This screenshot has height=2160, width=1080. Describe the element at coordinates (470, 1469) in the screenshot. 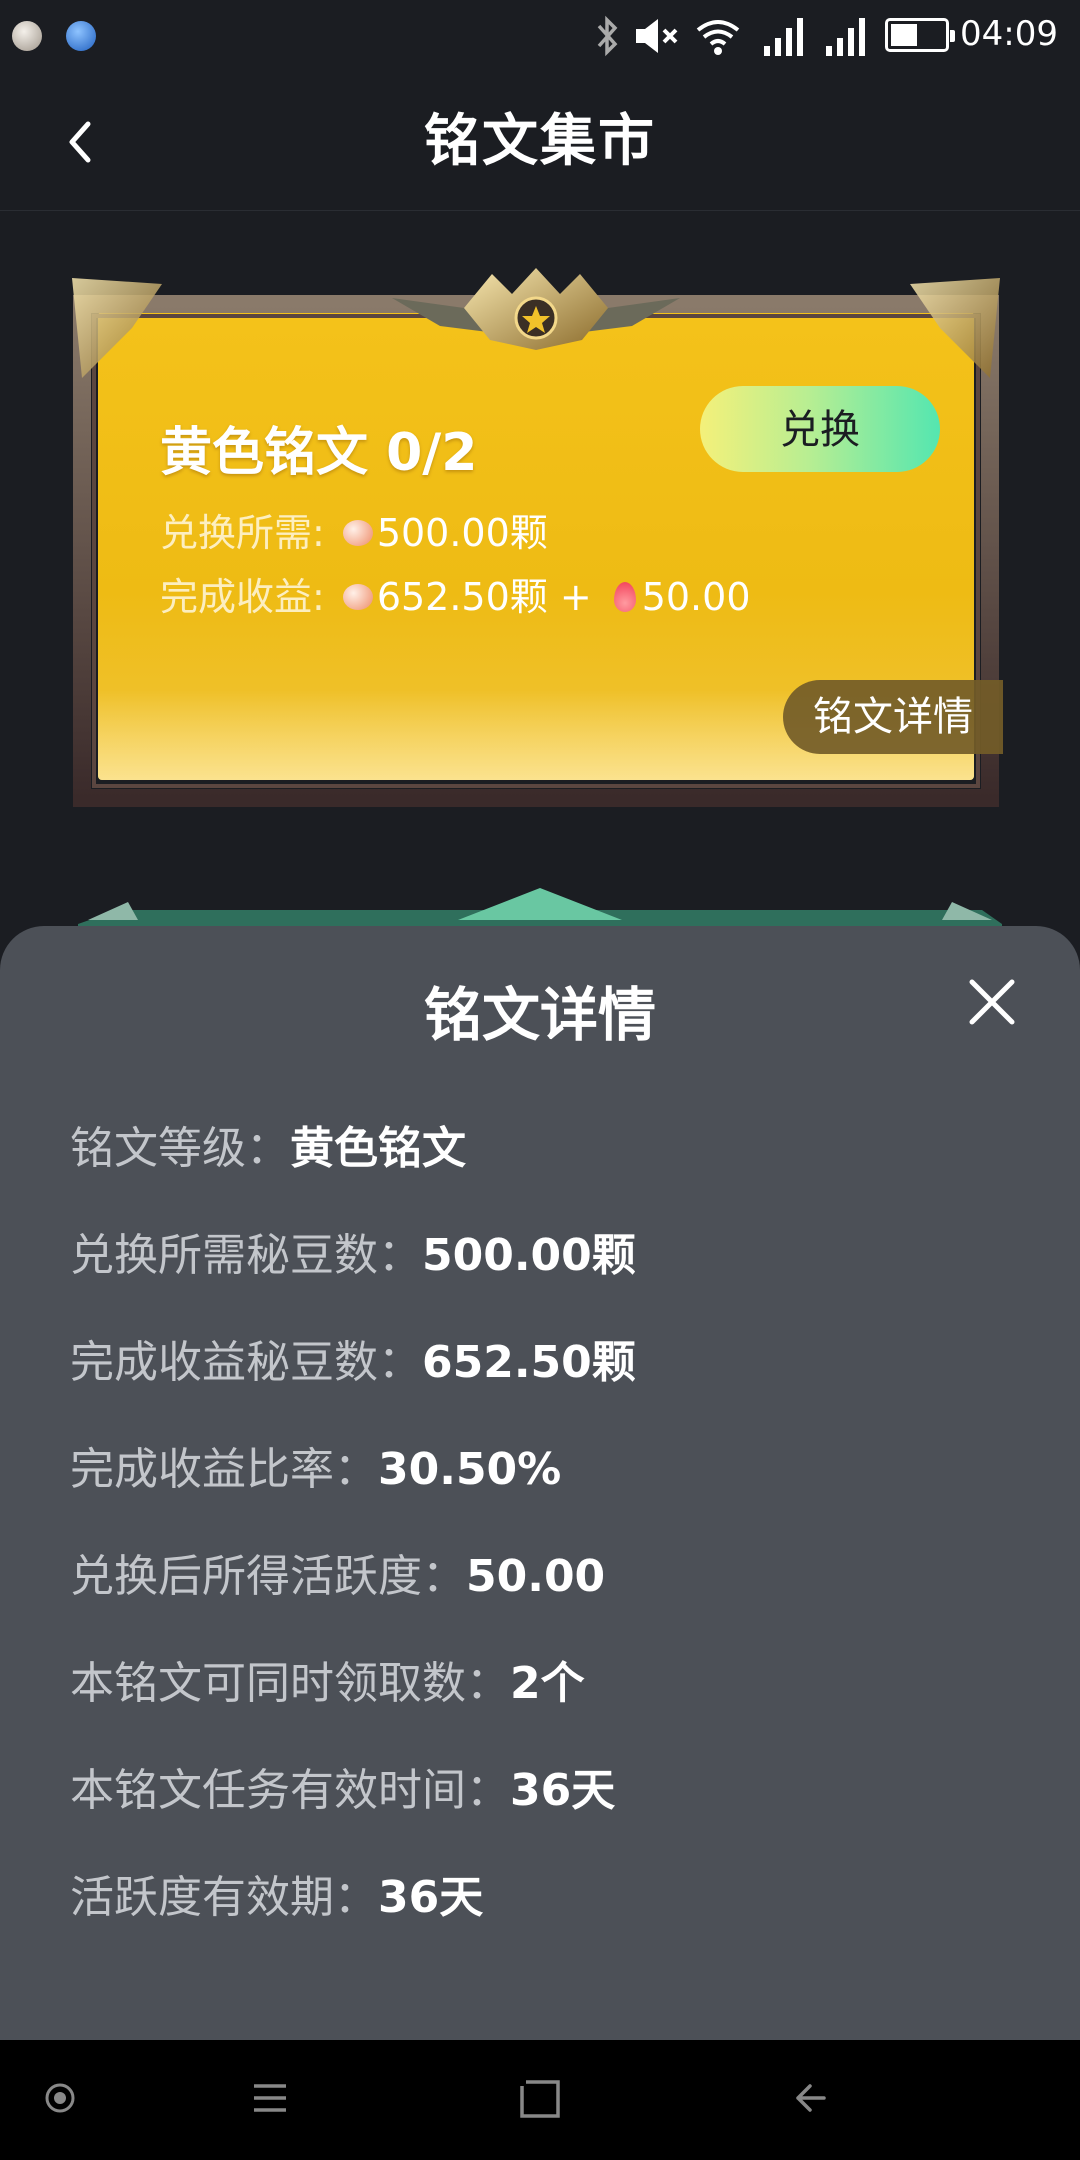

I see `detail-value: 30.50%` at that location.